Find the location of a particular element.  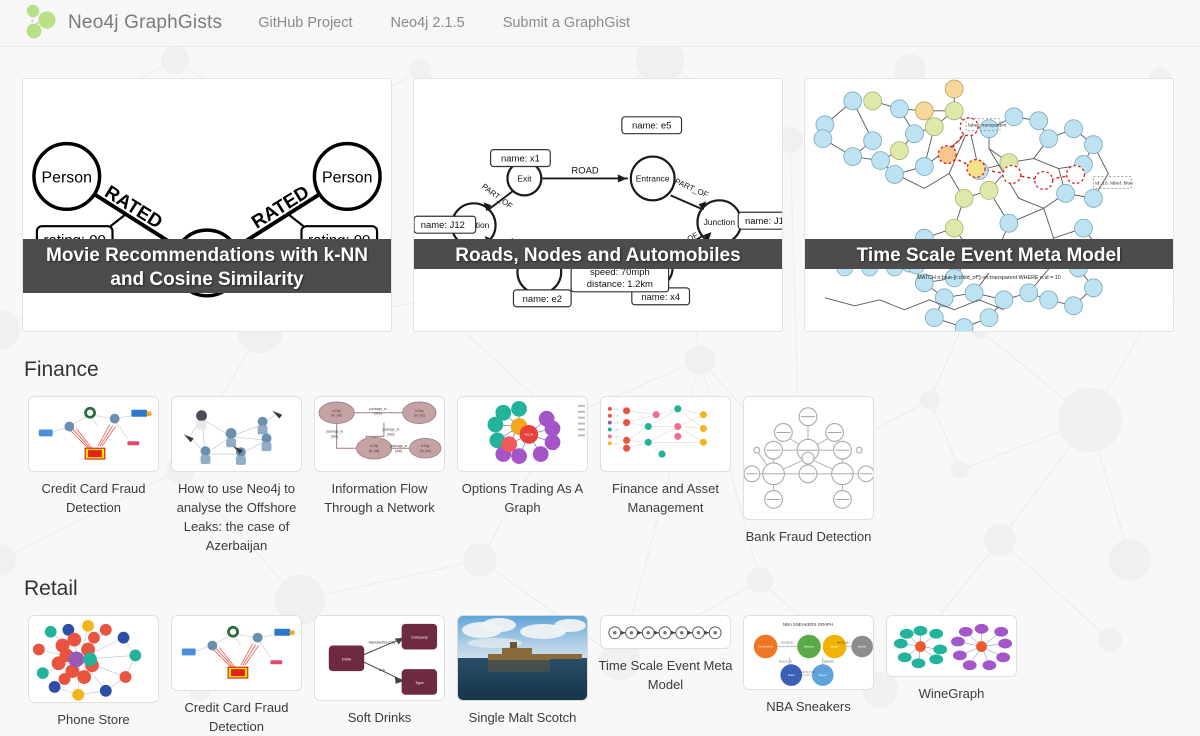

tile-thumbnail: node node node node node node is located at coordinates (665, 434).